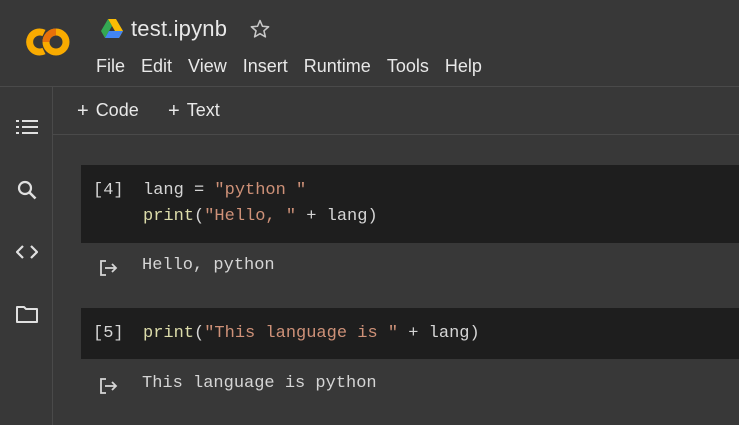  I want to click on add-text-cell-button: + Text, so click(194, 110).